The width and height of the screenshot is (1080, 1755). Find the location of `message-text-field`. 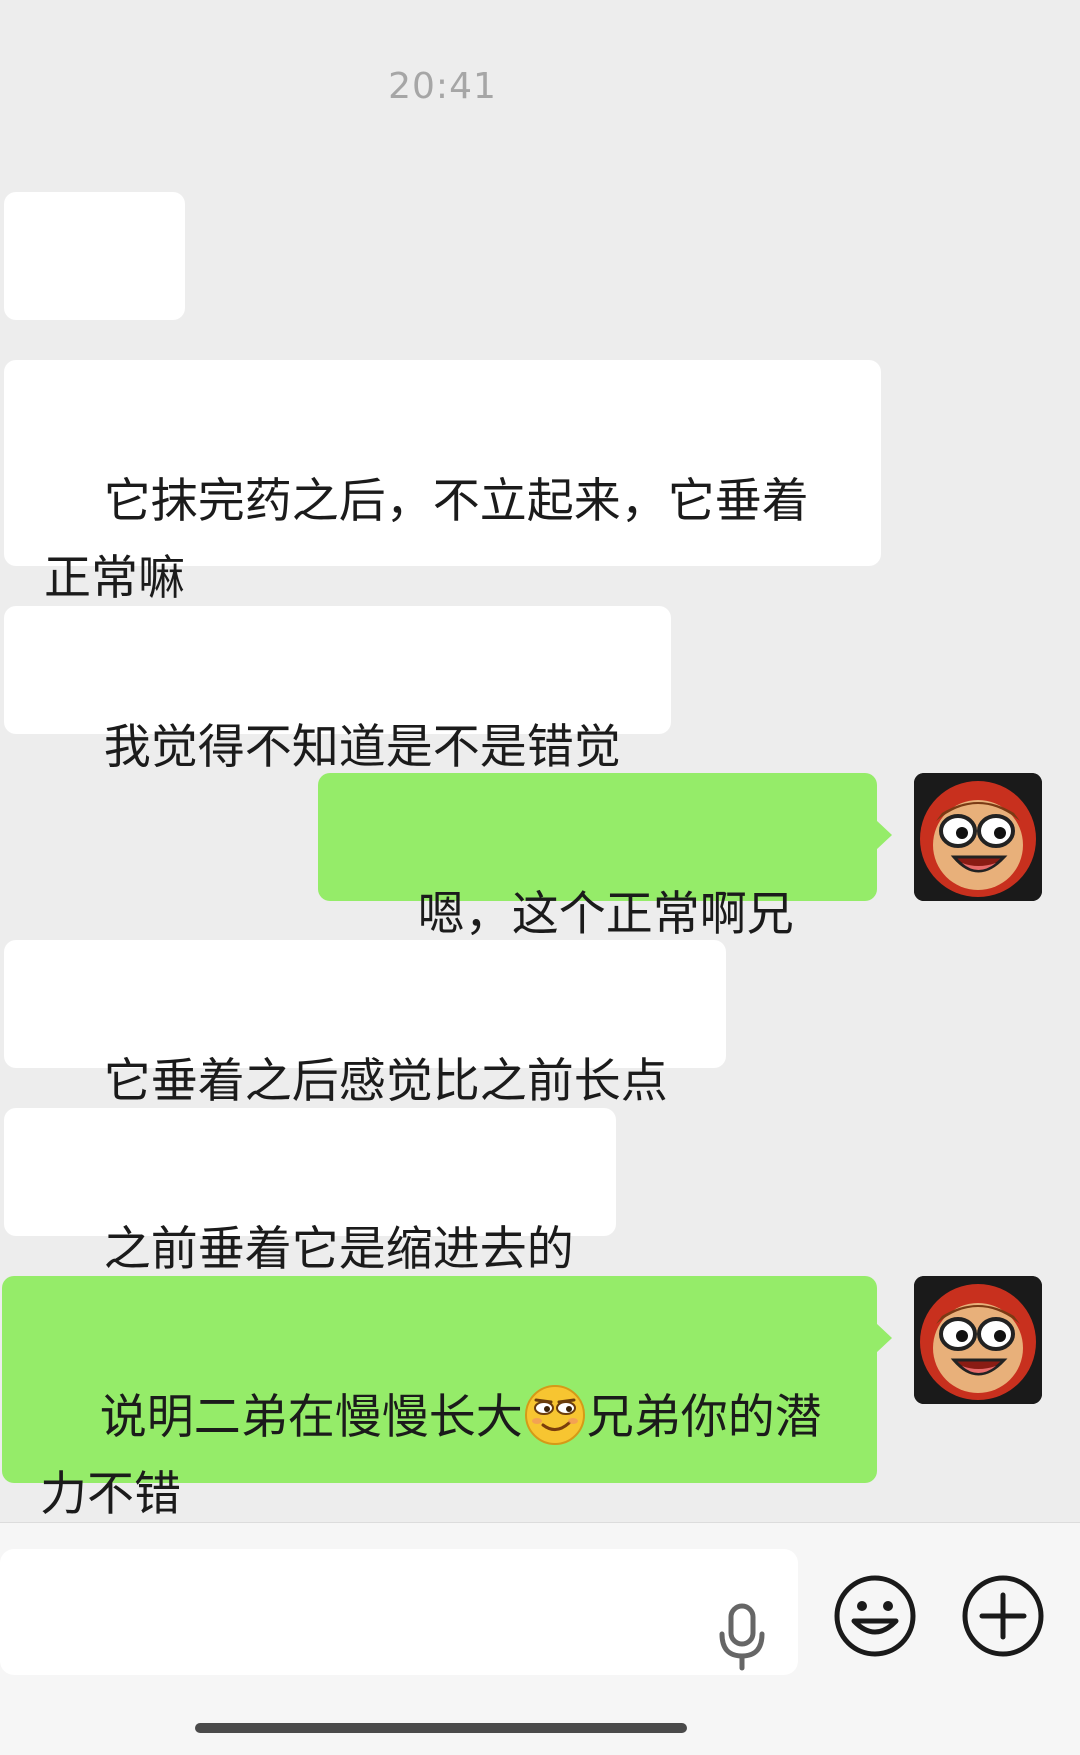

message-text-field is located at coordinates (399, 1612).